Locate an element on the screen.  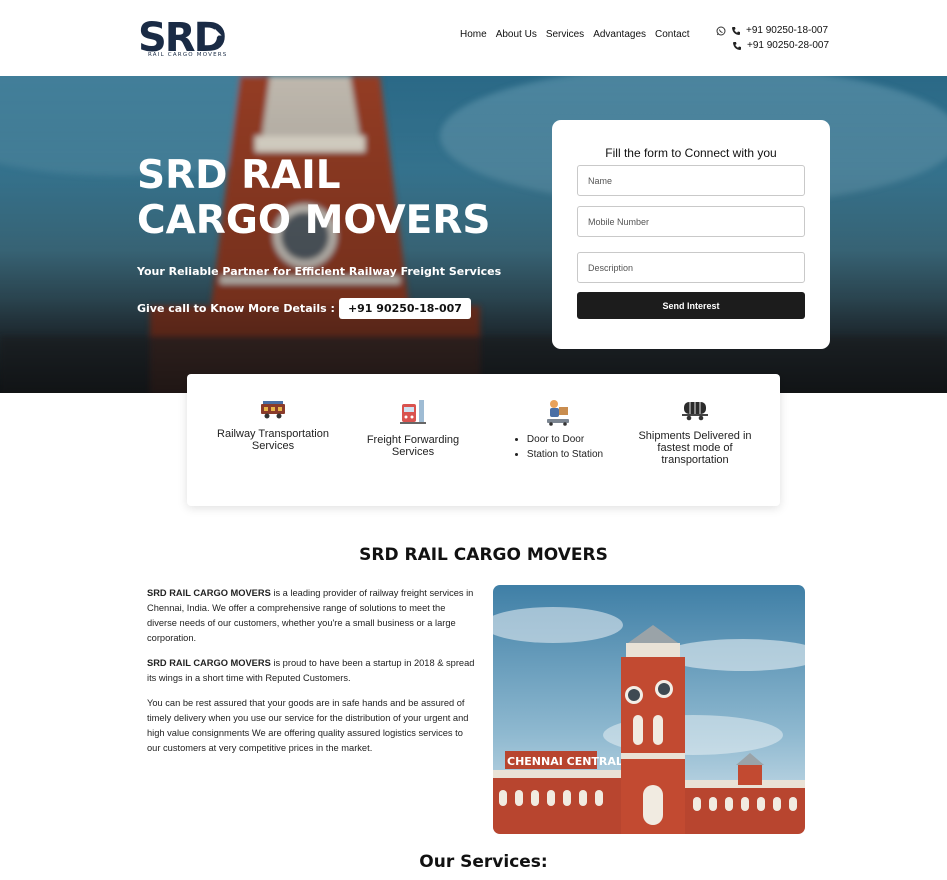
phone-number-primary: +91 90250-18-007 is located at coordinates (787, 30).